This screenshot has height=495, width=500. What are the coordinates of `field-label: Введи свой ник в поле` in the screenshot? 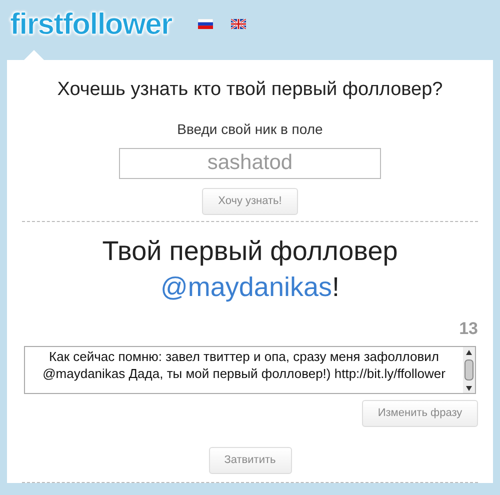 It's located at (250, 129).